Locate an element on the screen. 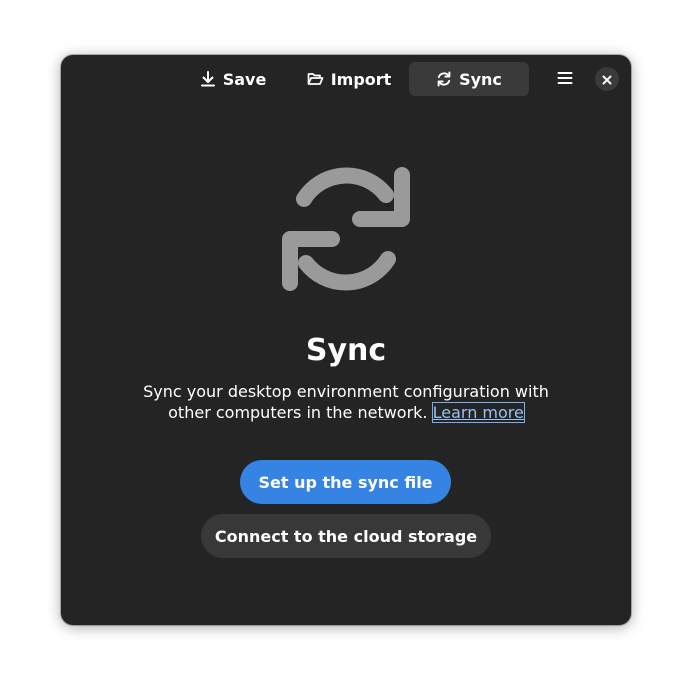 This screenshot has height=692, width=692. connect-cloud-storage-button: Connect to the cloud storage is located at coordinates (346, 536).